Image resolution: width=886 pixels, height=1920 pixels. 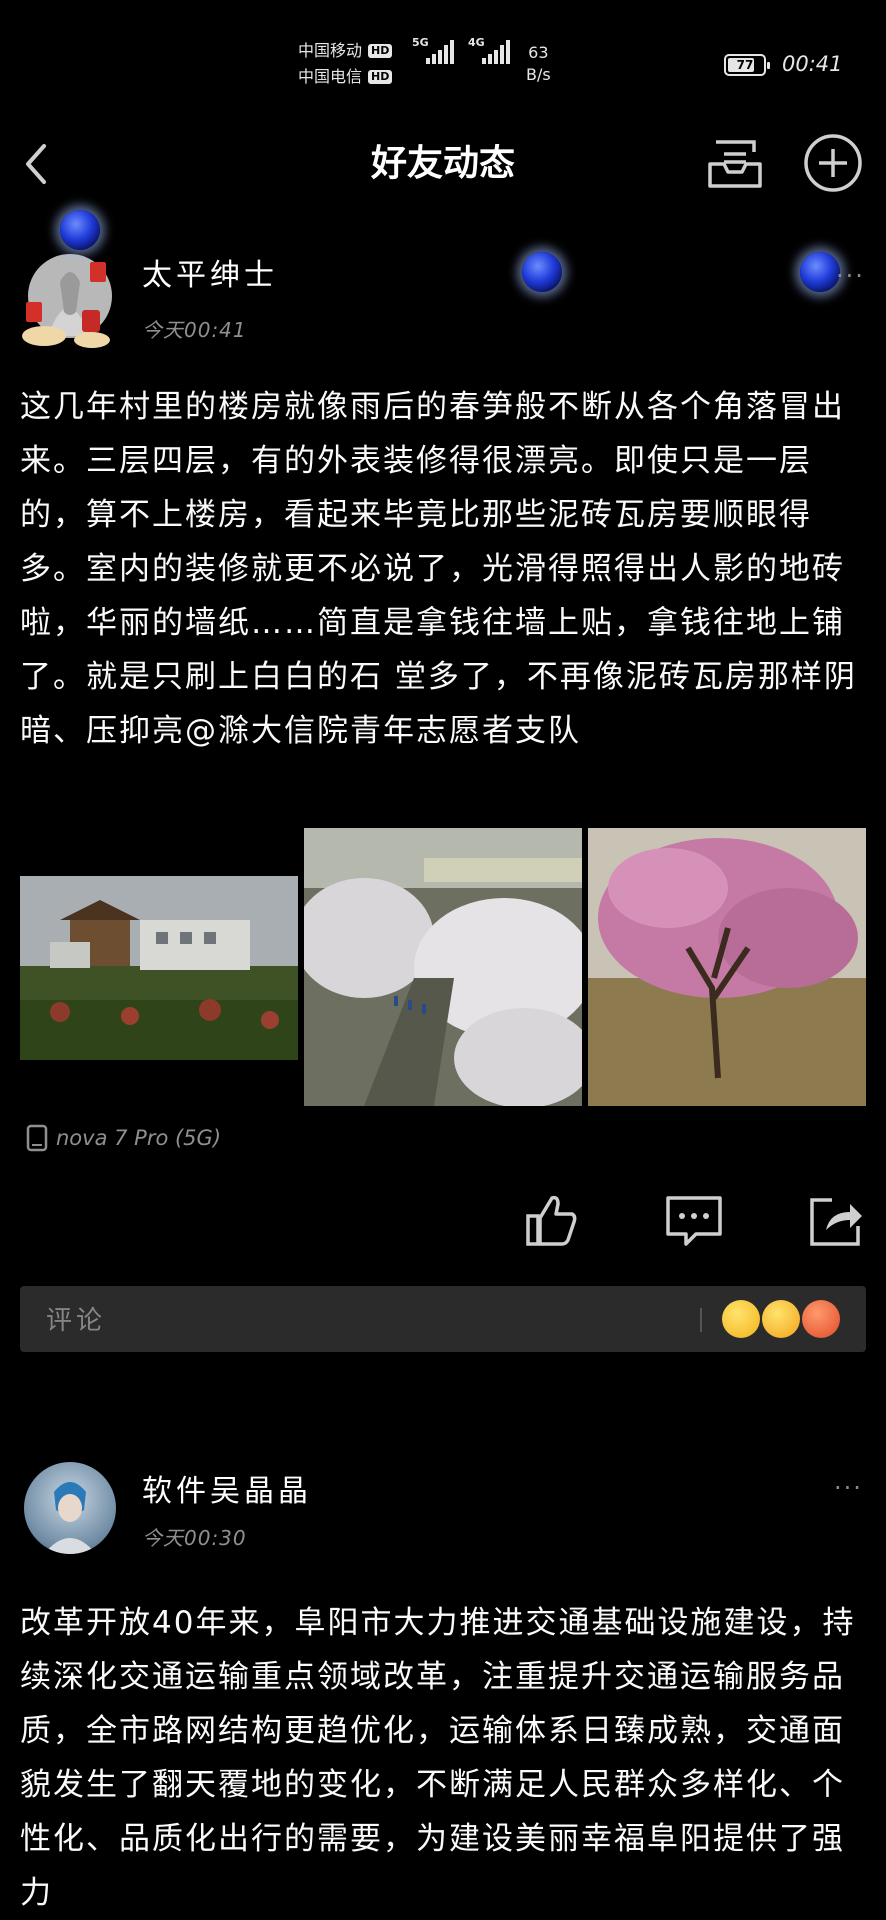 What do you see at coordinates (538, 74) in the screenshot?
I see `speed-unit: B/s` at bounding box center [538, 74].